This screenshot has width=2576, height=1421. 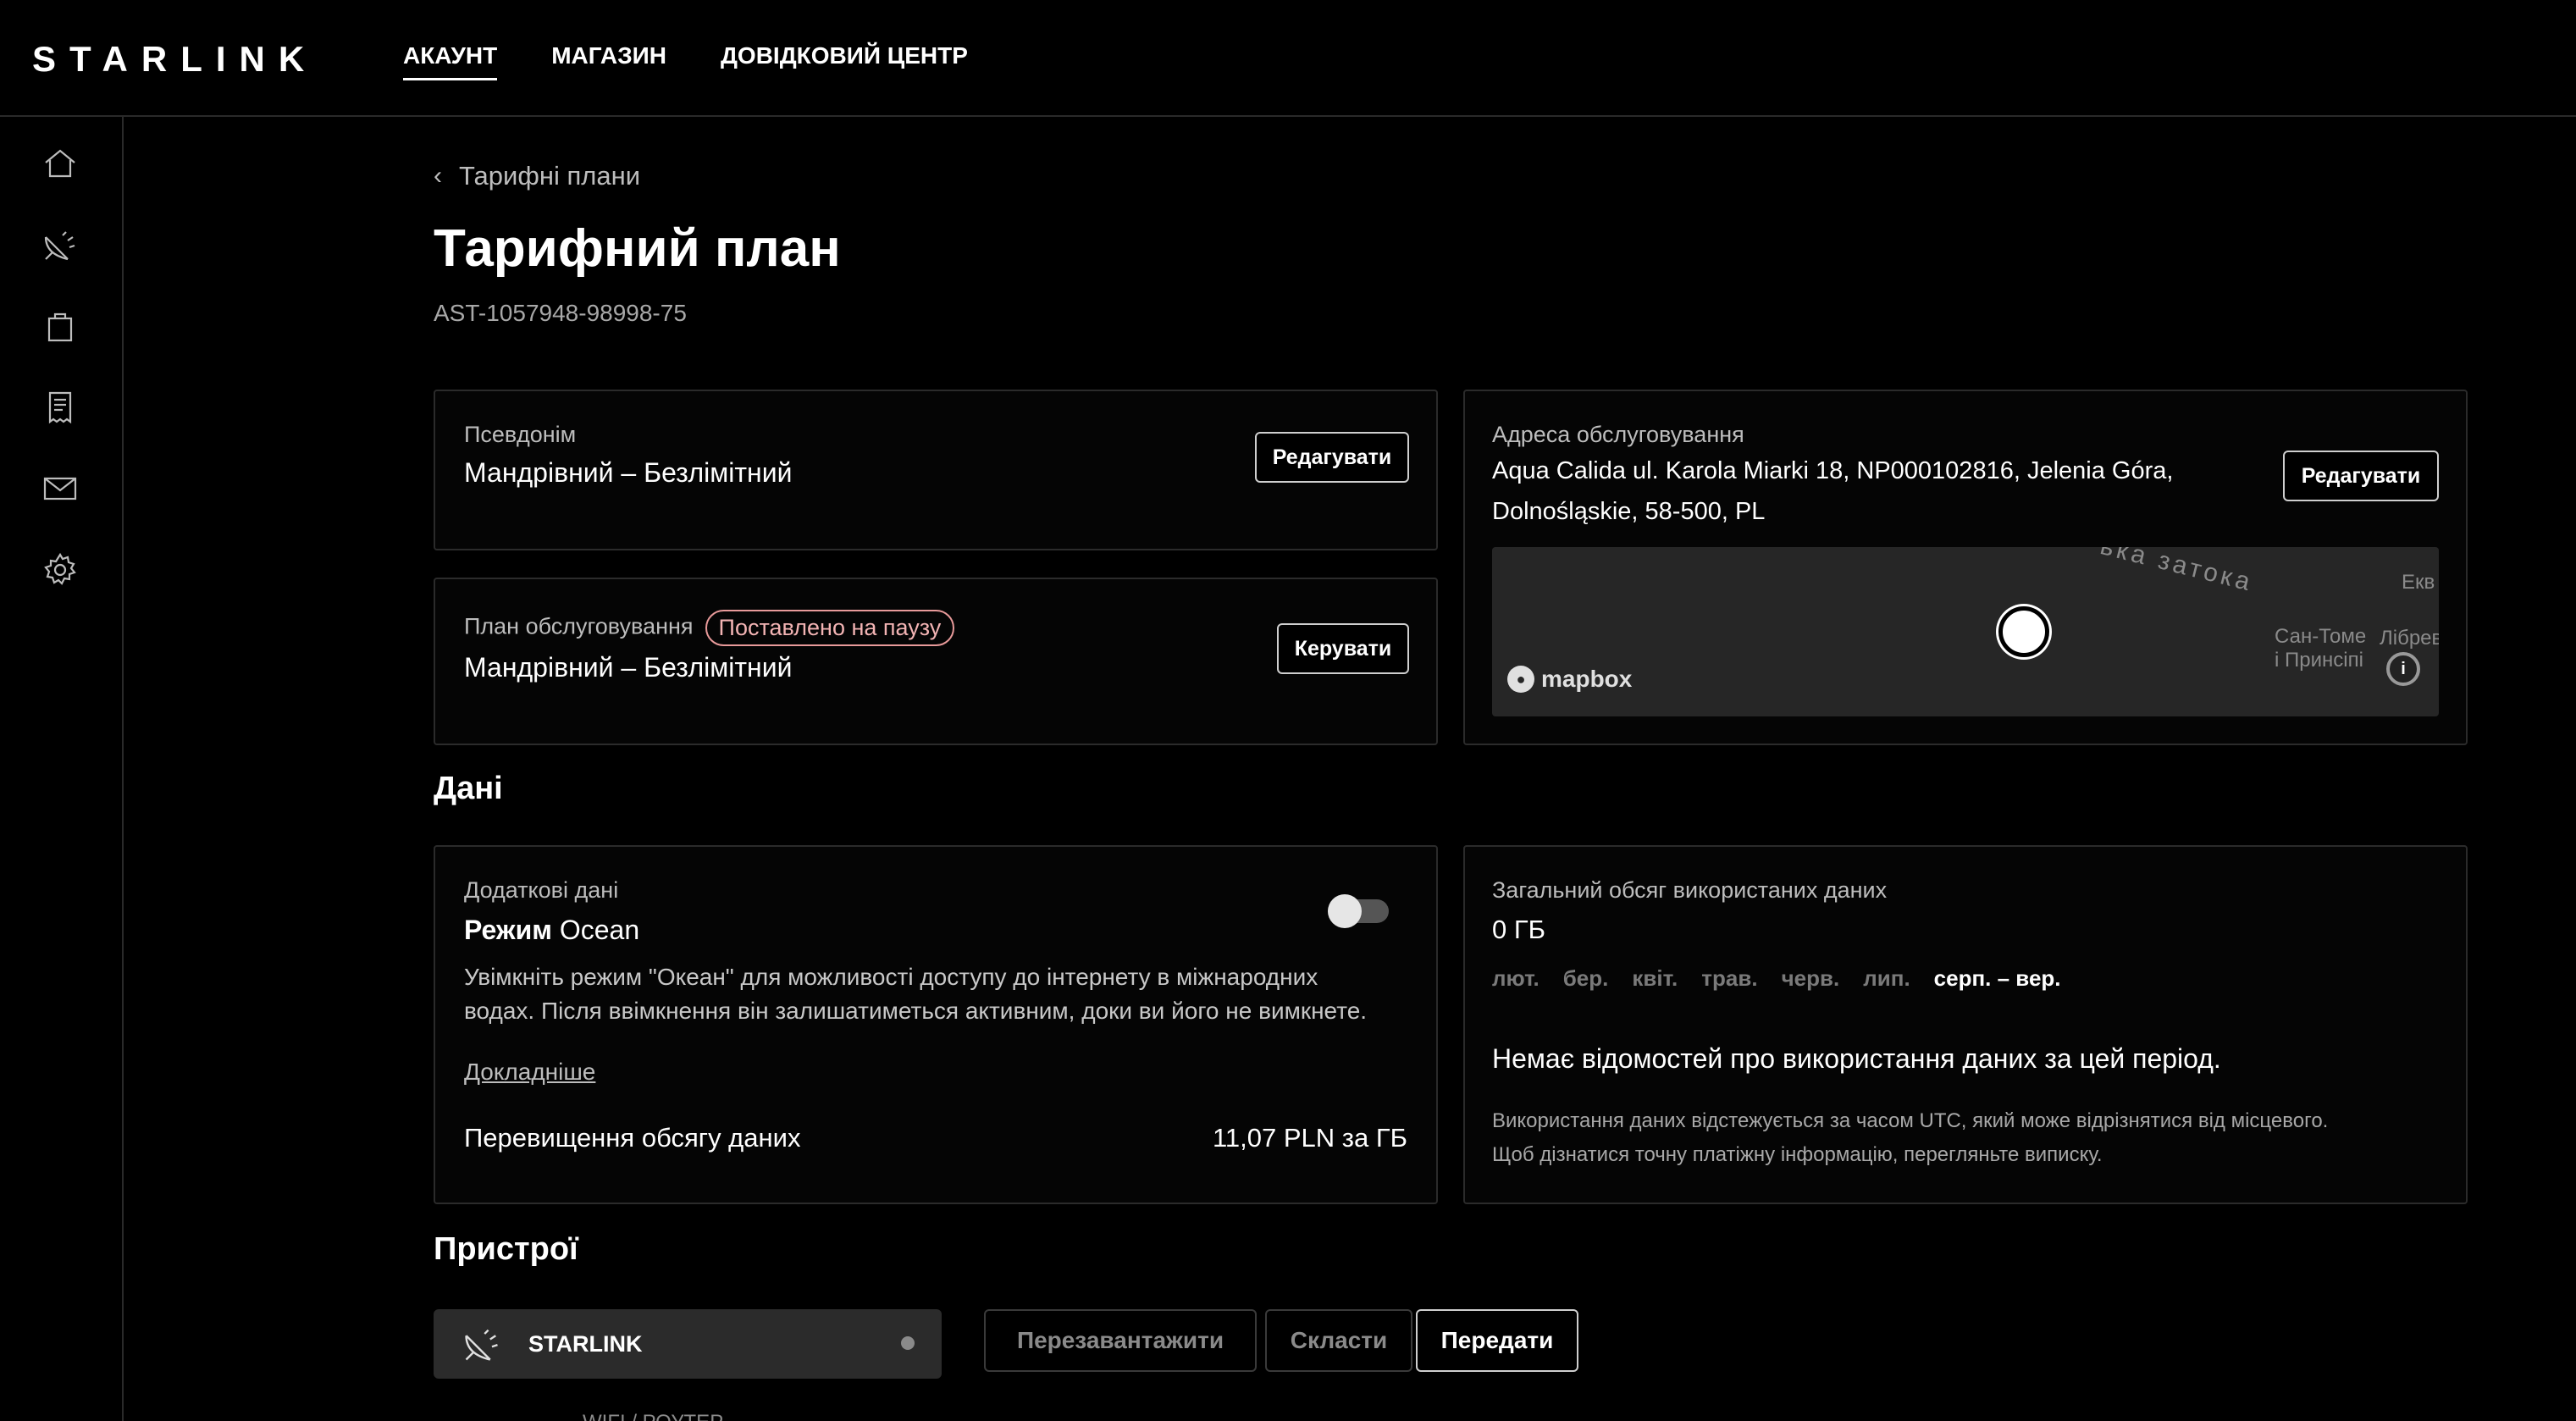 I want to click on main-nav: АКАУНТ МАГАЗИН ДОВІДКОВИЙ ЦЕНТР, so click(x=686, y=61).